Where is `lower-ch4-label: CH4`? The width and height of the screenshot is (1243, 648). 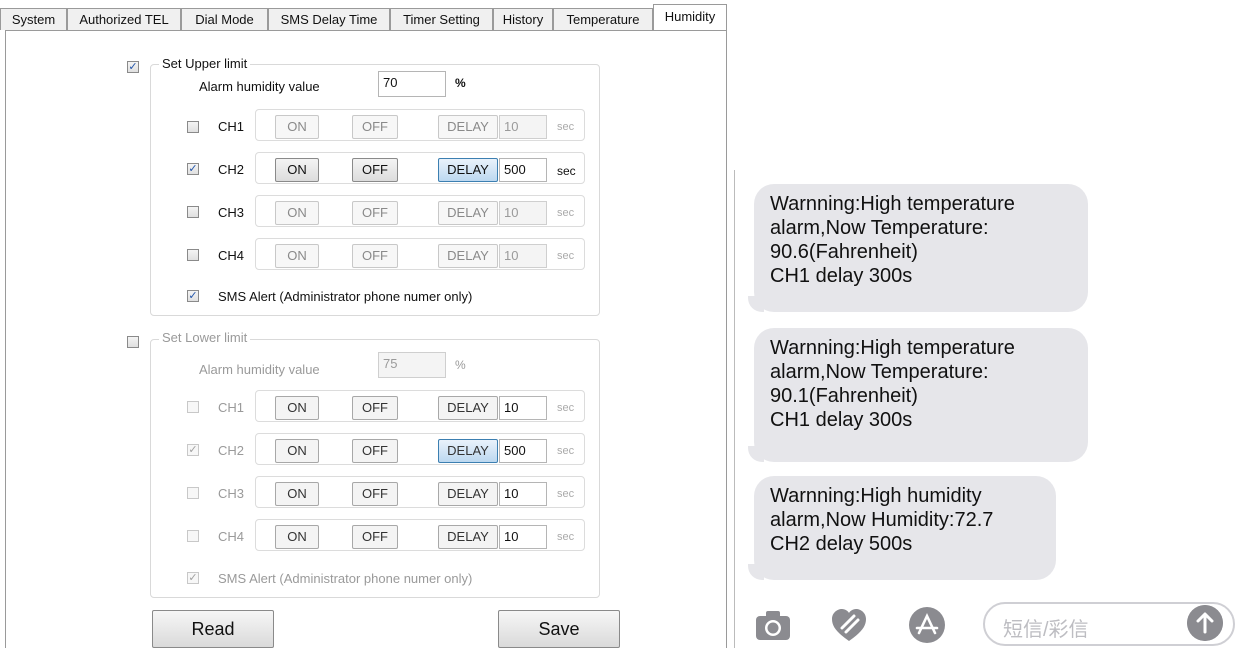
lower-ch4-label: CH4 is located at coordinates (231, 536).